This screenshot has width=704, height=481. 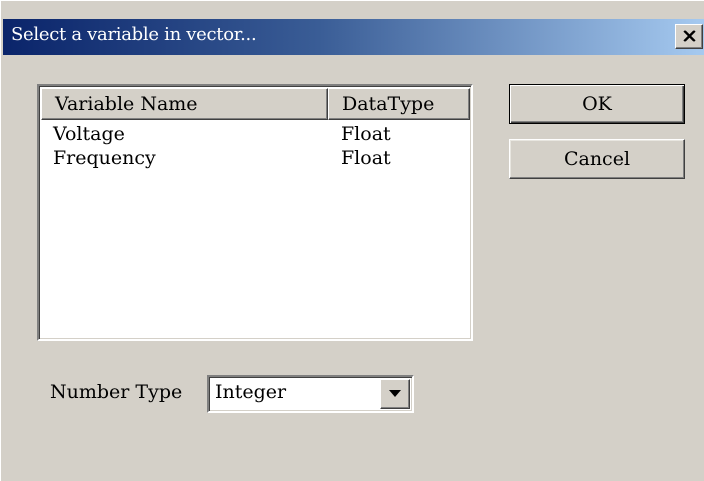 What do you see at coordinates (184, 104) in the screenshot?
I see `column-header-variable-name: Variable Name` at bounding box center [184, 104].